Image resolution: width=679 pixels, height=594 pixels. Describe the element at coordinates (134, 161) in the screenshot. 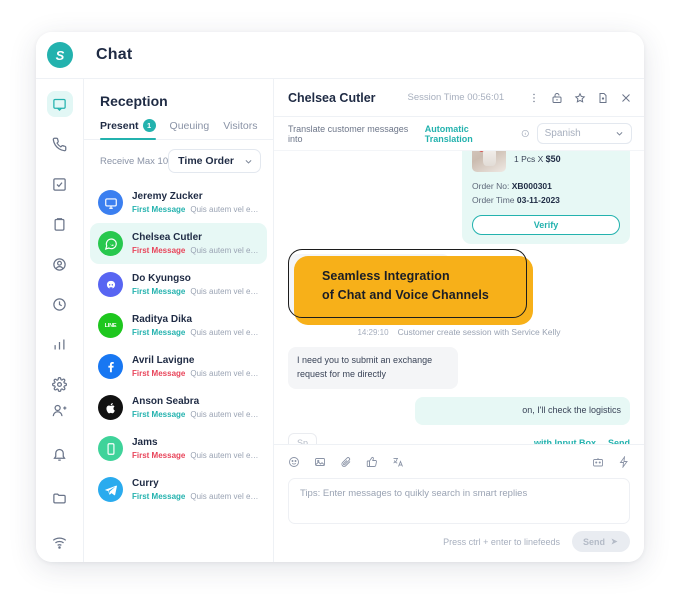

I see `receive-max-label: Receive Max 10` at that location.